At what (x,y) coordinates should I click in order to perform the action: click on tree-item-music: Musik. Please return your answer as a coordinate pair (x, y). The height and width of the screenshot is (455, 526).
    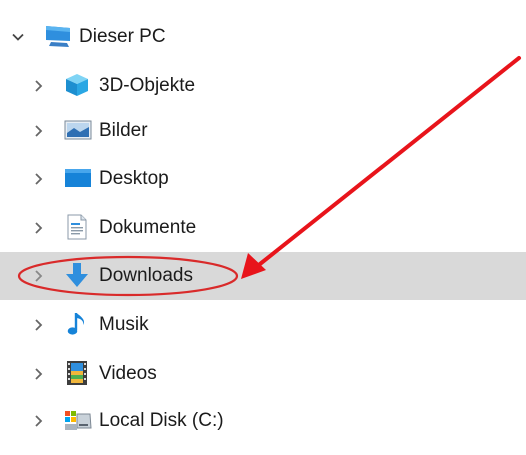
    Looking at the image, I should click on (263, 325).